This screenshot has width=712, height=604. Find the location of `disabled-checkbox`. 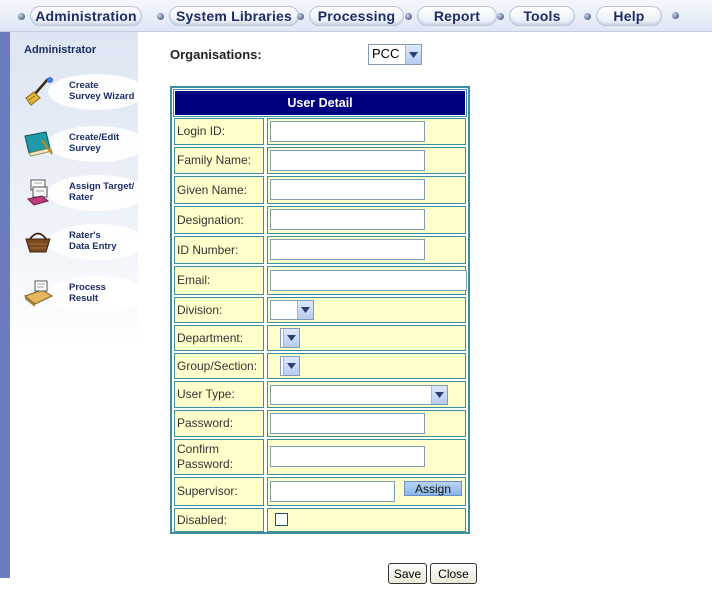

disabled-checkbox is located at coordinates (281, 519).